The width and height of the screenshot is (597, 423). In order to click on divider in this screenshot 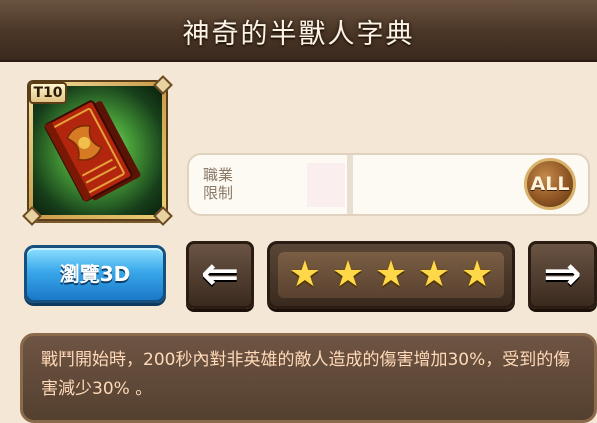, I will do `click(350, 184)`.